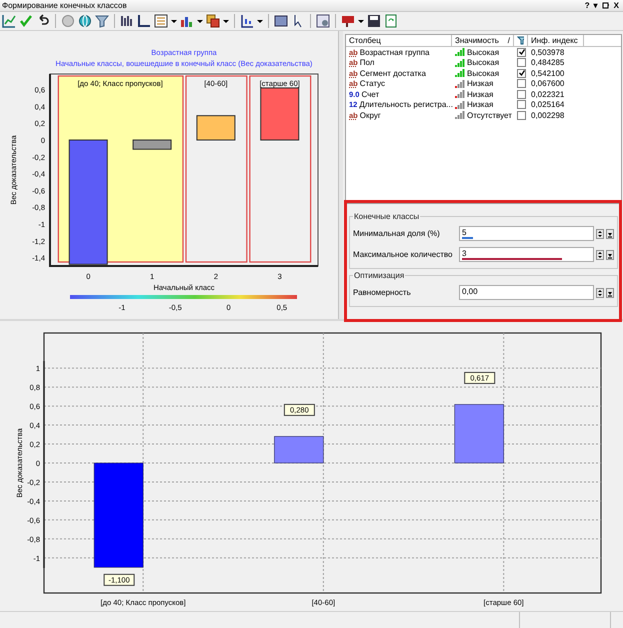  I want to click on table-cell-text: 0,067600, so click(548, 83).